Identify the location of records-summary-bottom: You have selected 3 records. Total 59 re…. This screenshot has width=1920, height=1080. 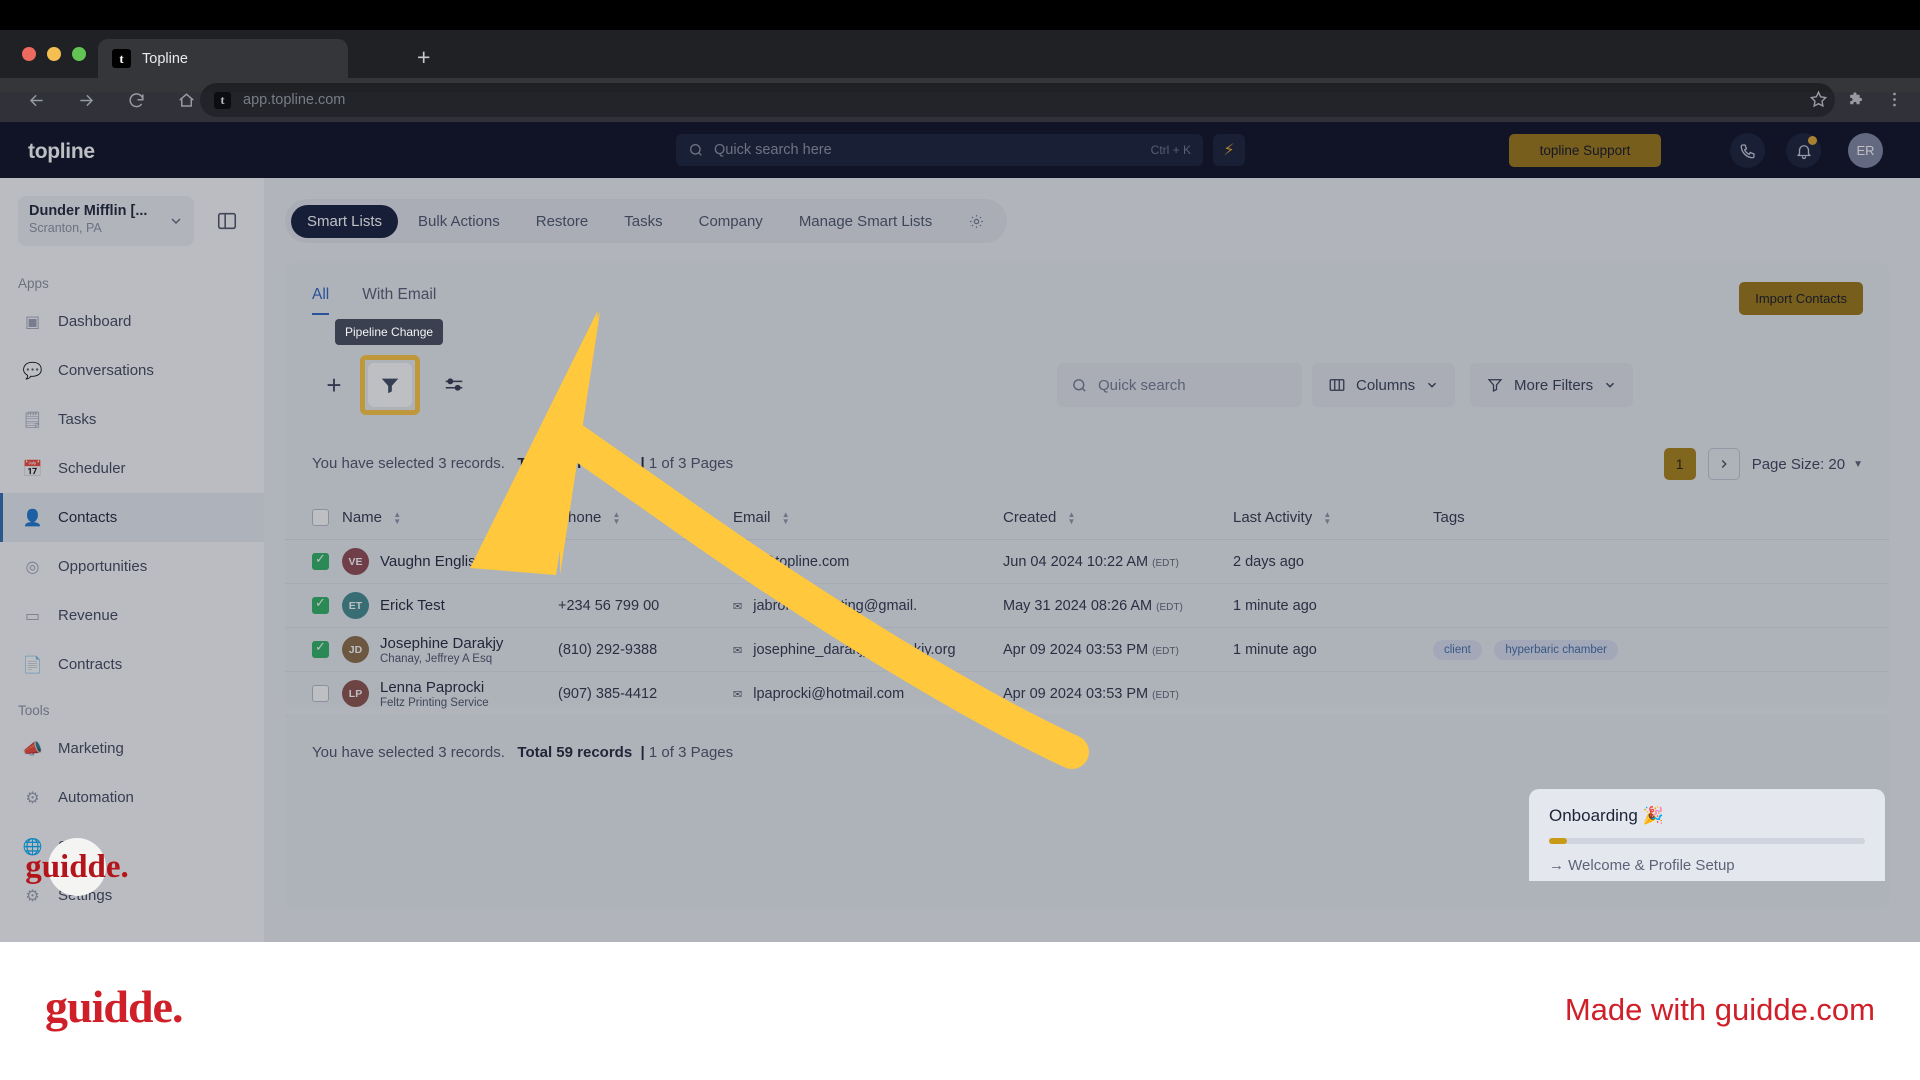
(523, 752).